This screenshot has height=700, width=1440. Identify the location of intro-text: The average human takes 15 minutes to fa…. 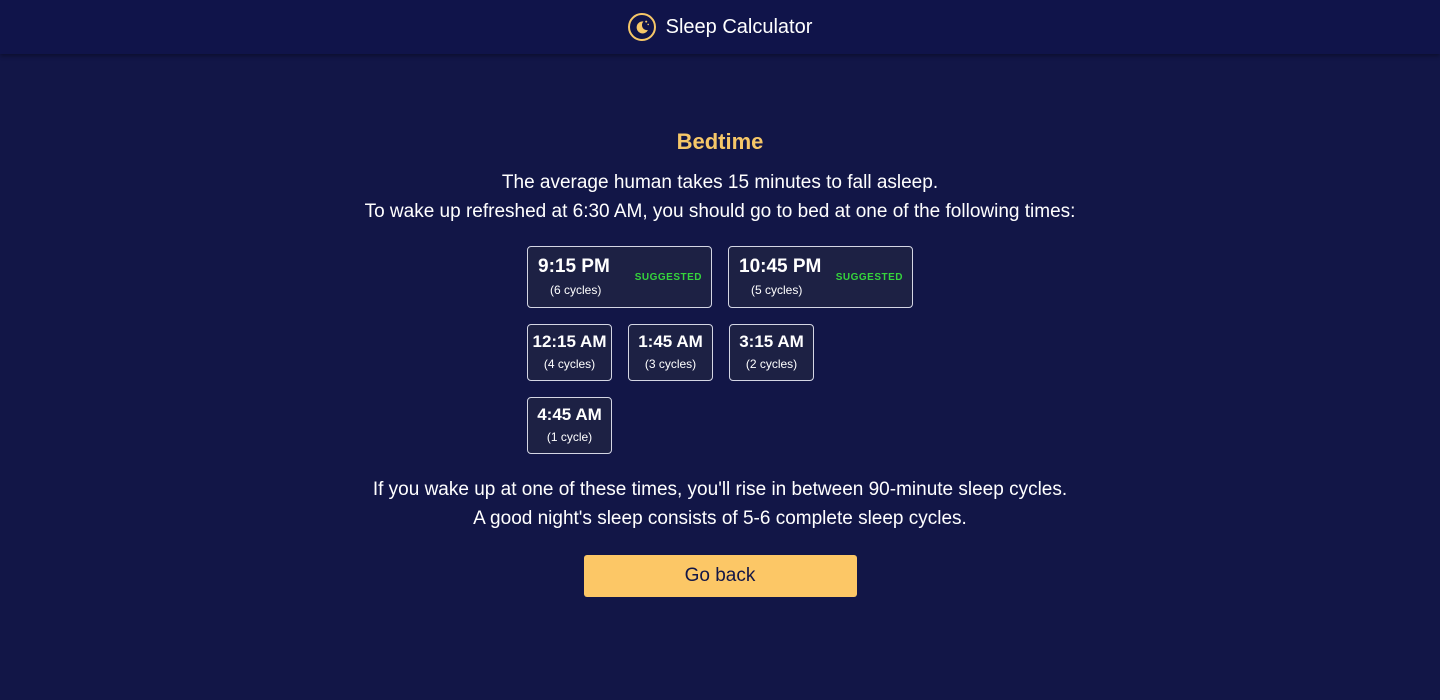
(720, 197).